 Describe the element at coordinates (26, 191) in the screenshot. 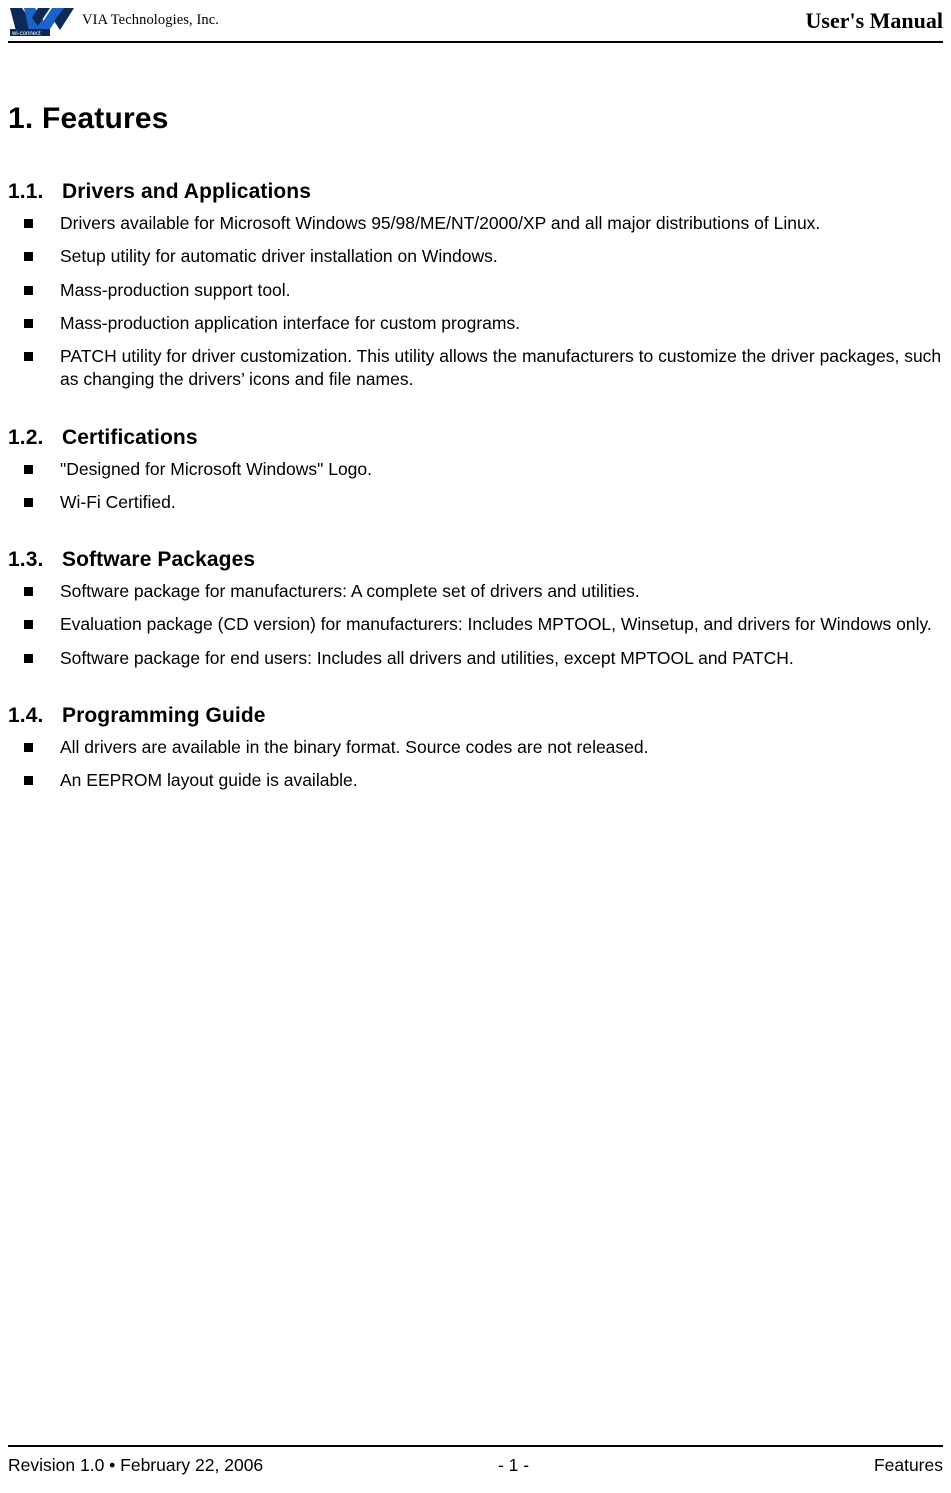

I see `section-number-1-1: 1.1.` at that location.